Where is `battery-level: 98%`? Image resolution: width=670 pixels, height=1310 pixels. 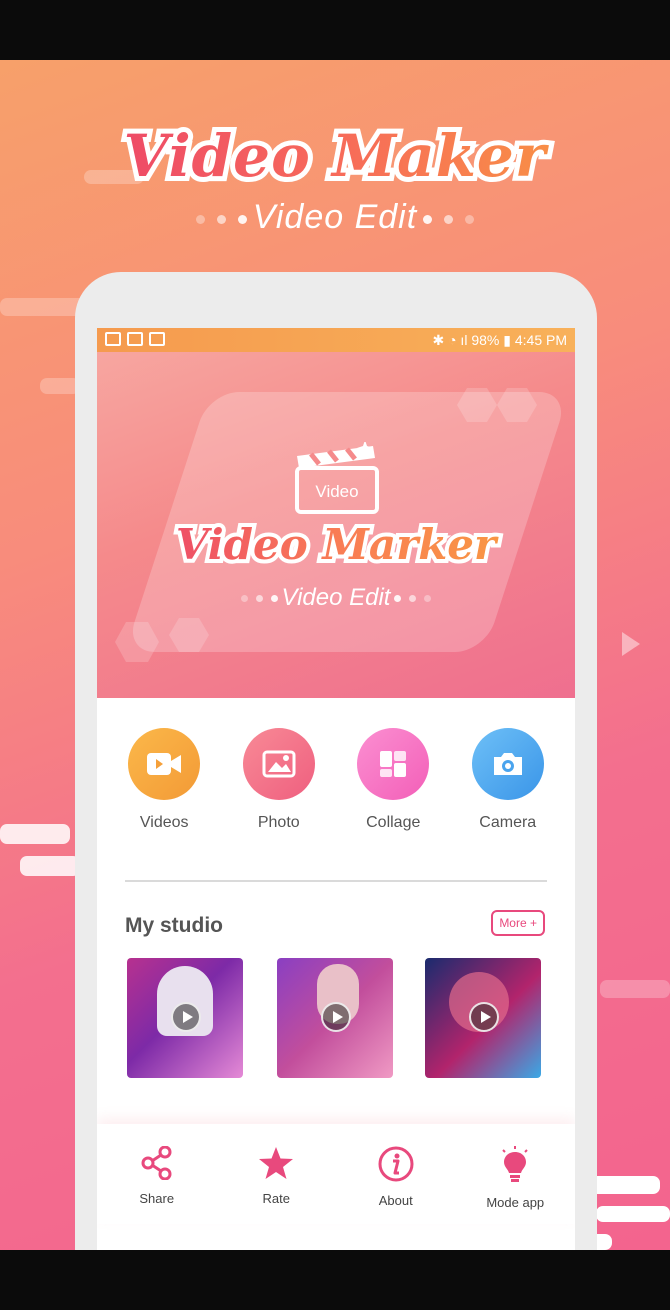 battery-level: 98% is located at coordinates (485, 340).